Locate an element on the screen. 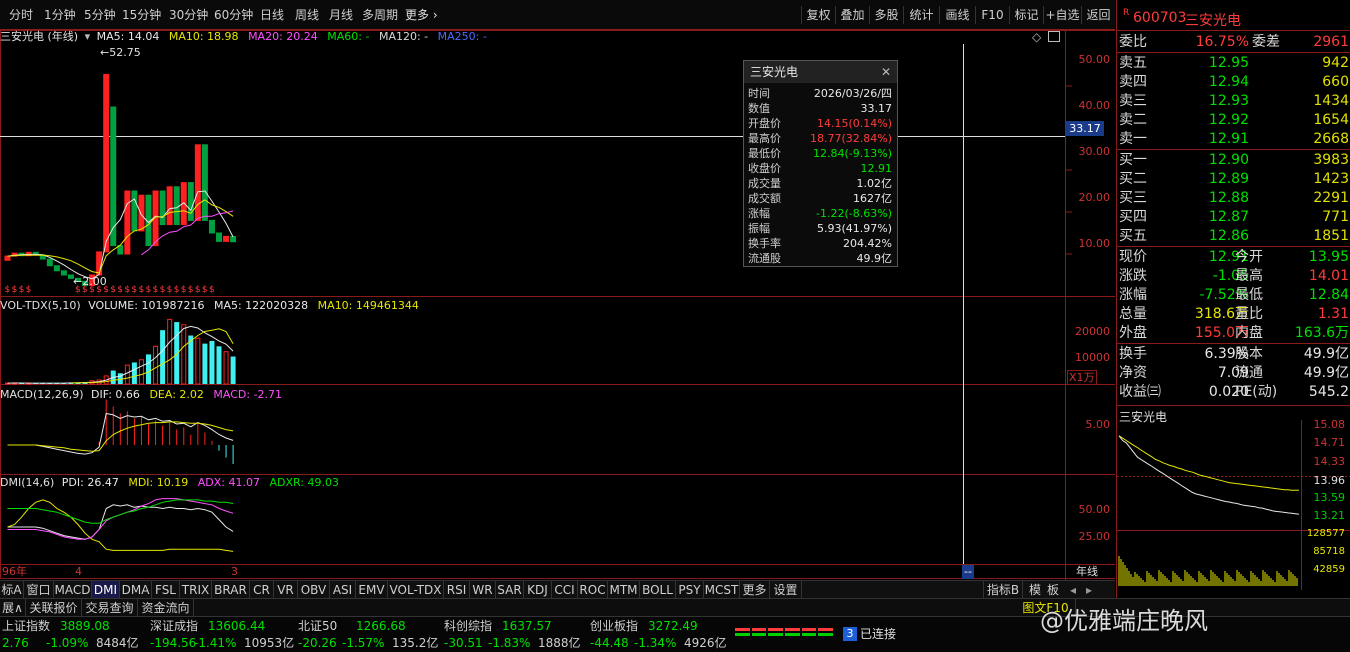 The height and width of the screenshot is (652, 1350). diamond-icon: ◇ is located at coordinates (1036, 37).